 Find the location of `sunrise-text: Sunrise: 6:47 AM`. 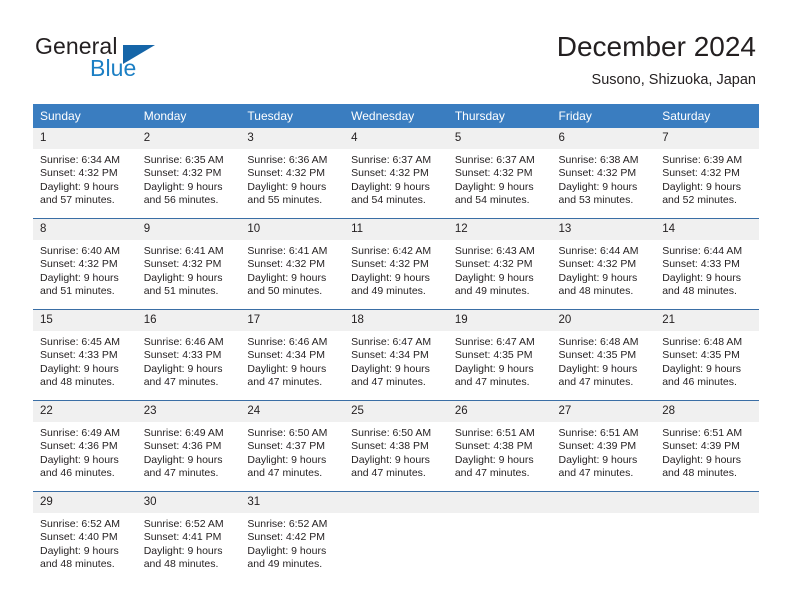

sunrise-text: Sunrise: 6:47 AM is located at coordinates (494, 342).